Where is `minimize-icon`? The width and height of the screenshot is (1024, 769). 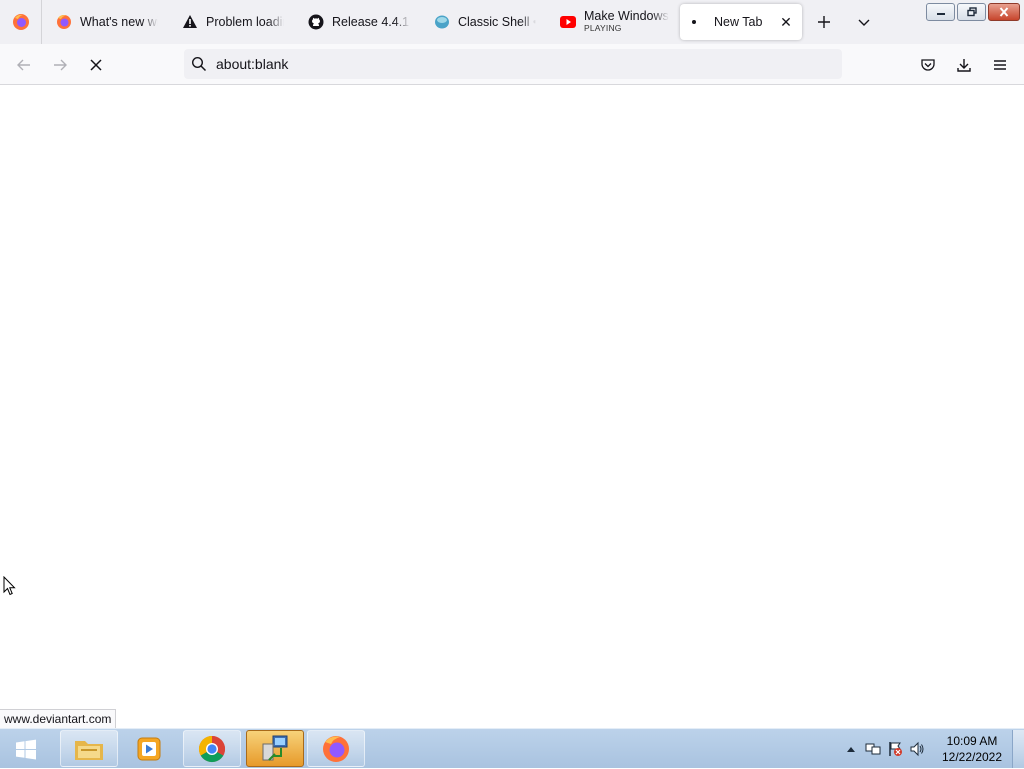 minimize-icon is located at coordinates (940, 14).